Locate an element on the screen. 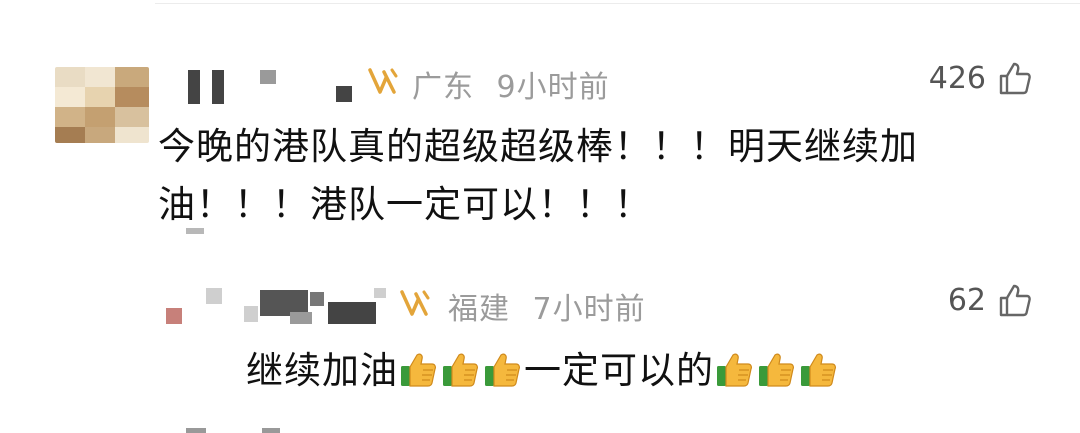 Image resolution: width=1080 pixels, height=433 pixels. region-label: 广东 is located at coordinates (443, 87).